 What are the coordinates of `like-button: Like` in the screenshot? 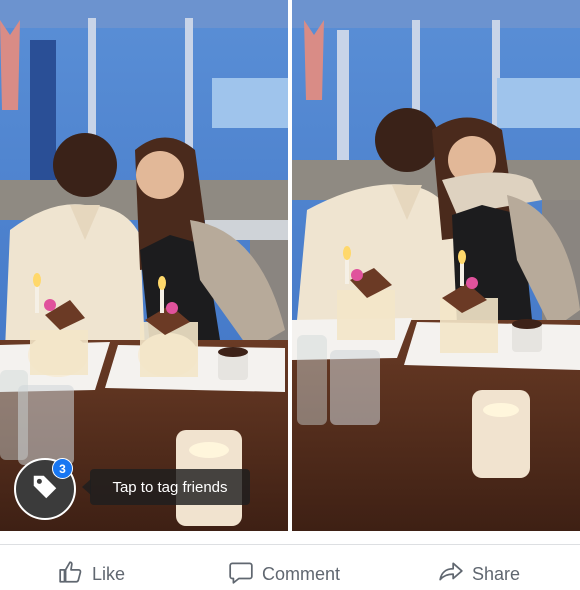 It's located at (91, 574).